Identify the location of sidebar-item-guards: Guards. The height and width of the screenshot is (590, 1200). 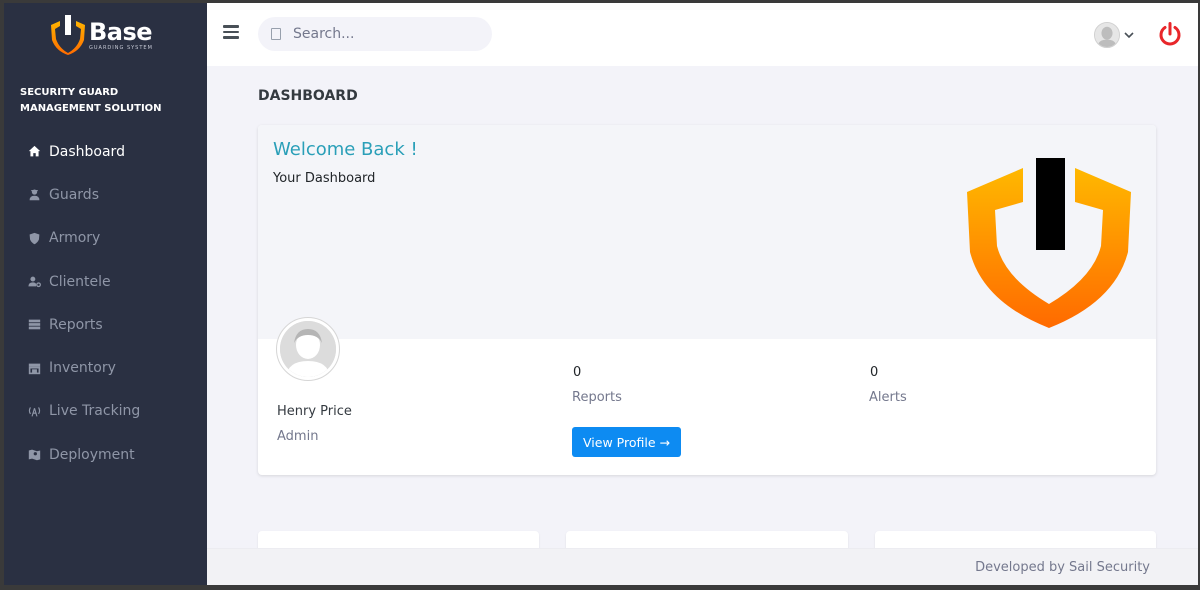
(105, 194).